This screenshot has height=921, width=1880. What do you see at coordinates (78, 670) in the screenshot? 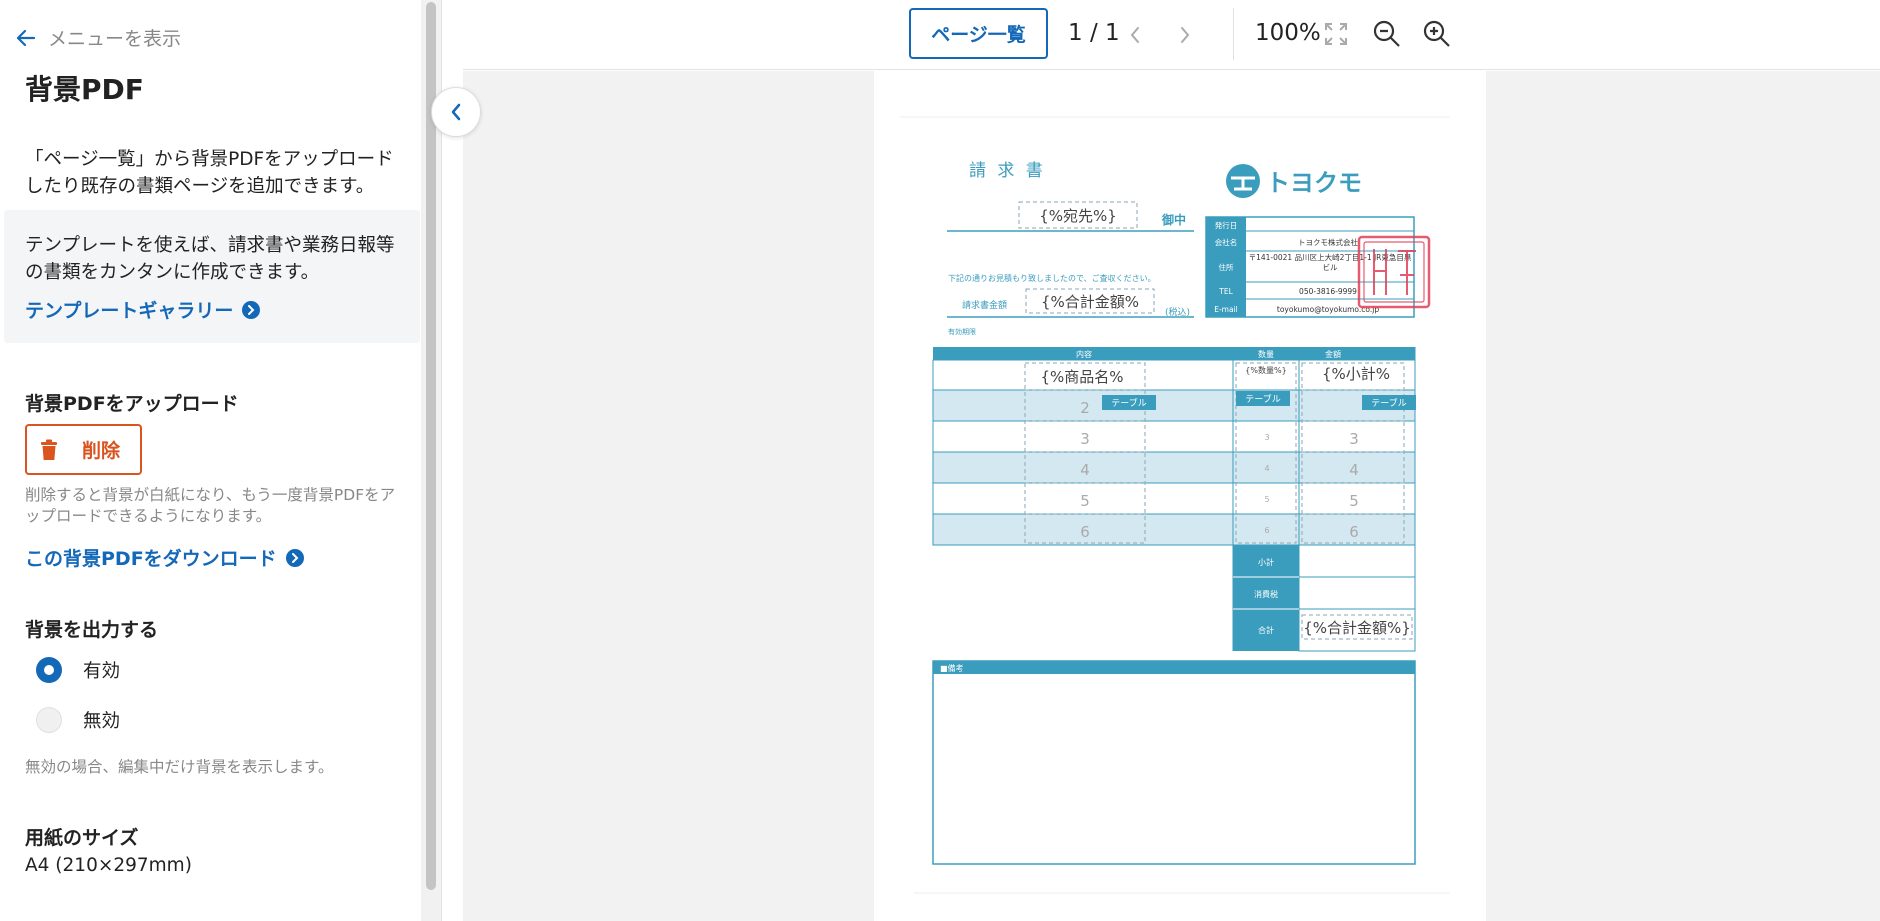
I see `output-enabled-radio: 有効` at bounding box center [78, 670].